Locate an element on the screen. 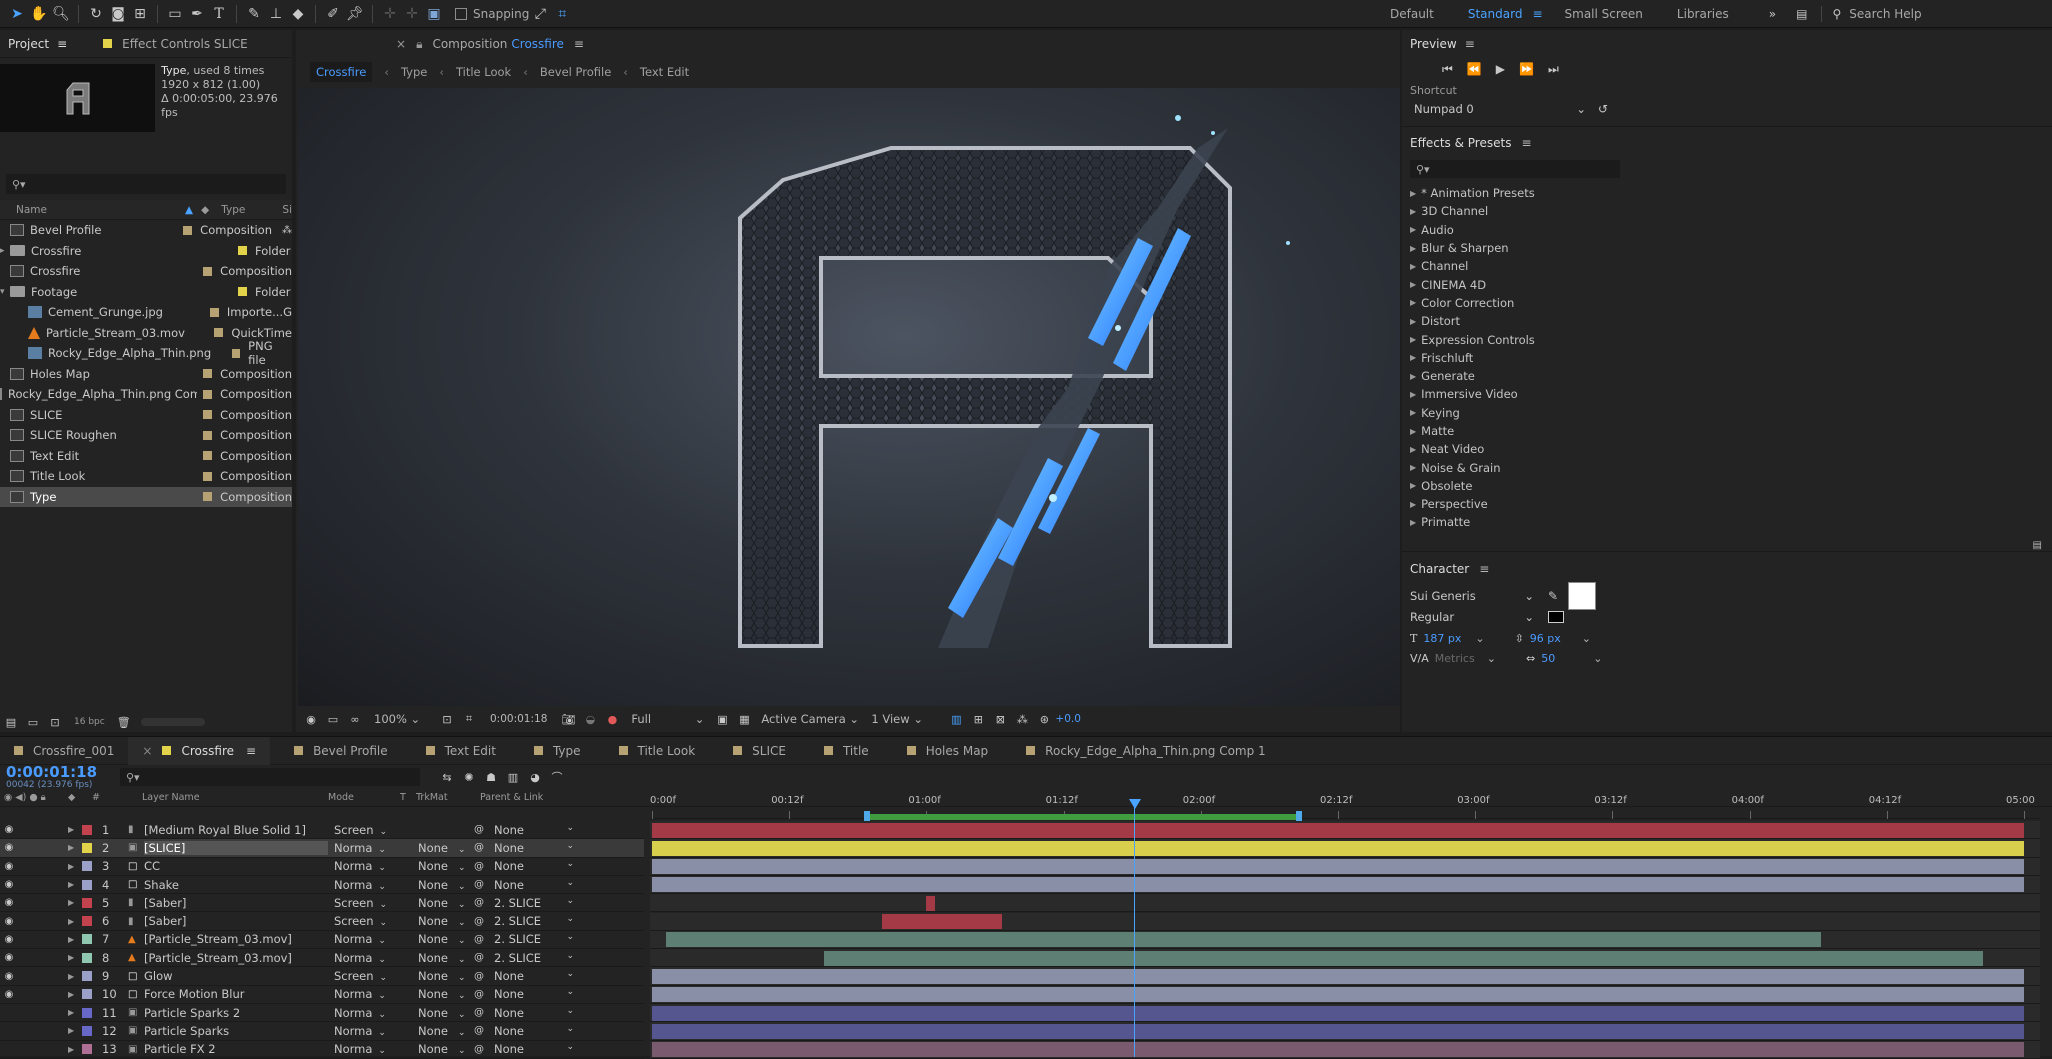 This screenshot has width=2052, height=1059. effects-category: ▶ * Animation Presets is located at coordinates (1727, 193).